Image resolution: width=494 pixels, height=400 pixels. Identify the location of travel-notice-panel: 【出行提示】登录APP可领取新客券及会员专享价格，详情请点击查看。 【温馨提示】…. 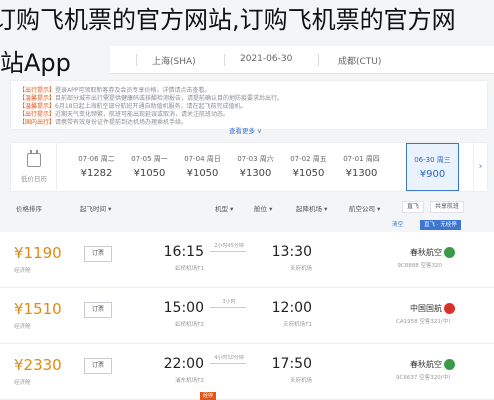
(249, 107).